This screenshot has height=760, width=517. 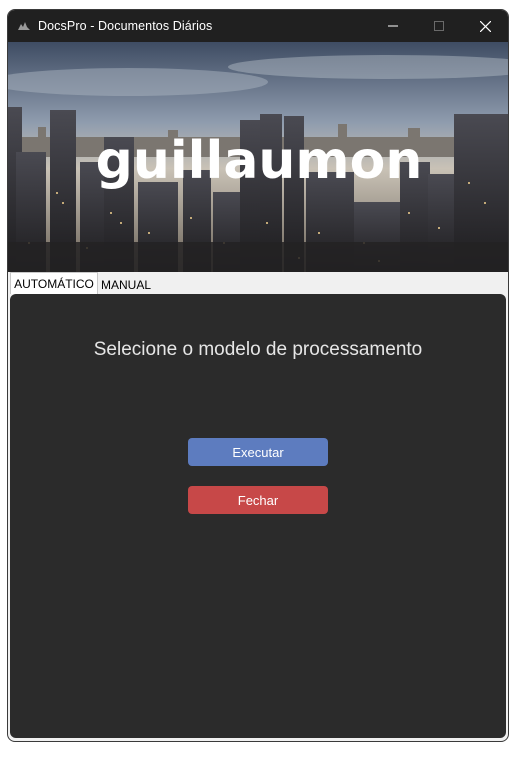 I want to click on minimize-button, so click(x=393, y=26).